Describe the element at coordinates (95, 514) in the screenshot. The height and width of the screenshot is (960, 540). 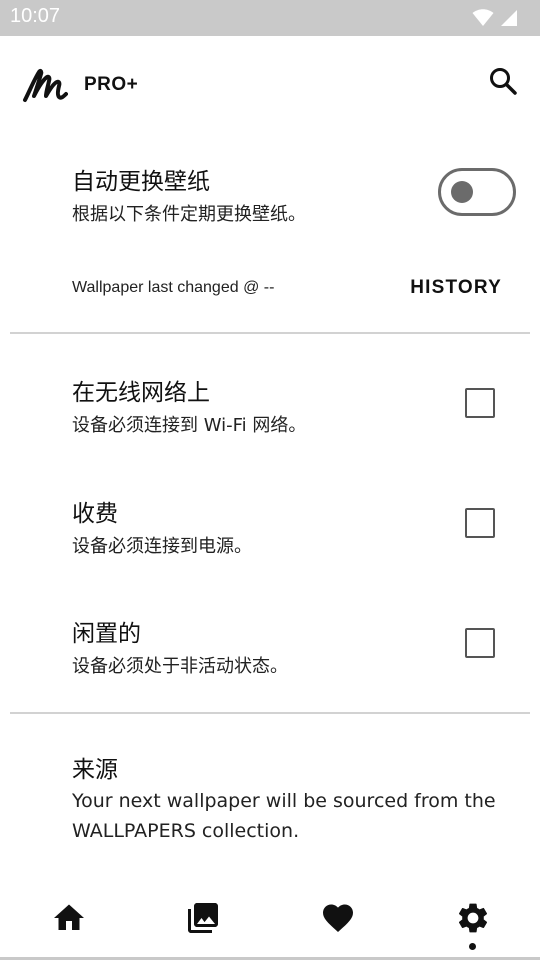
I see `condition-title: 收费` at that location.